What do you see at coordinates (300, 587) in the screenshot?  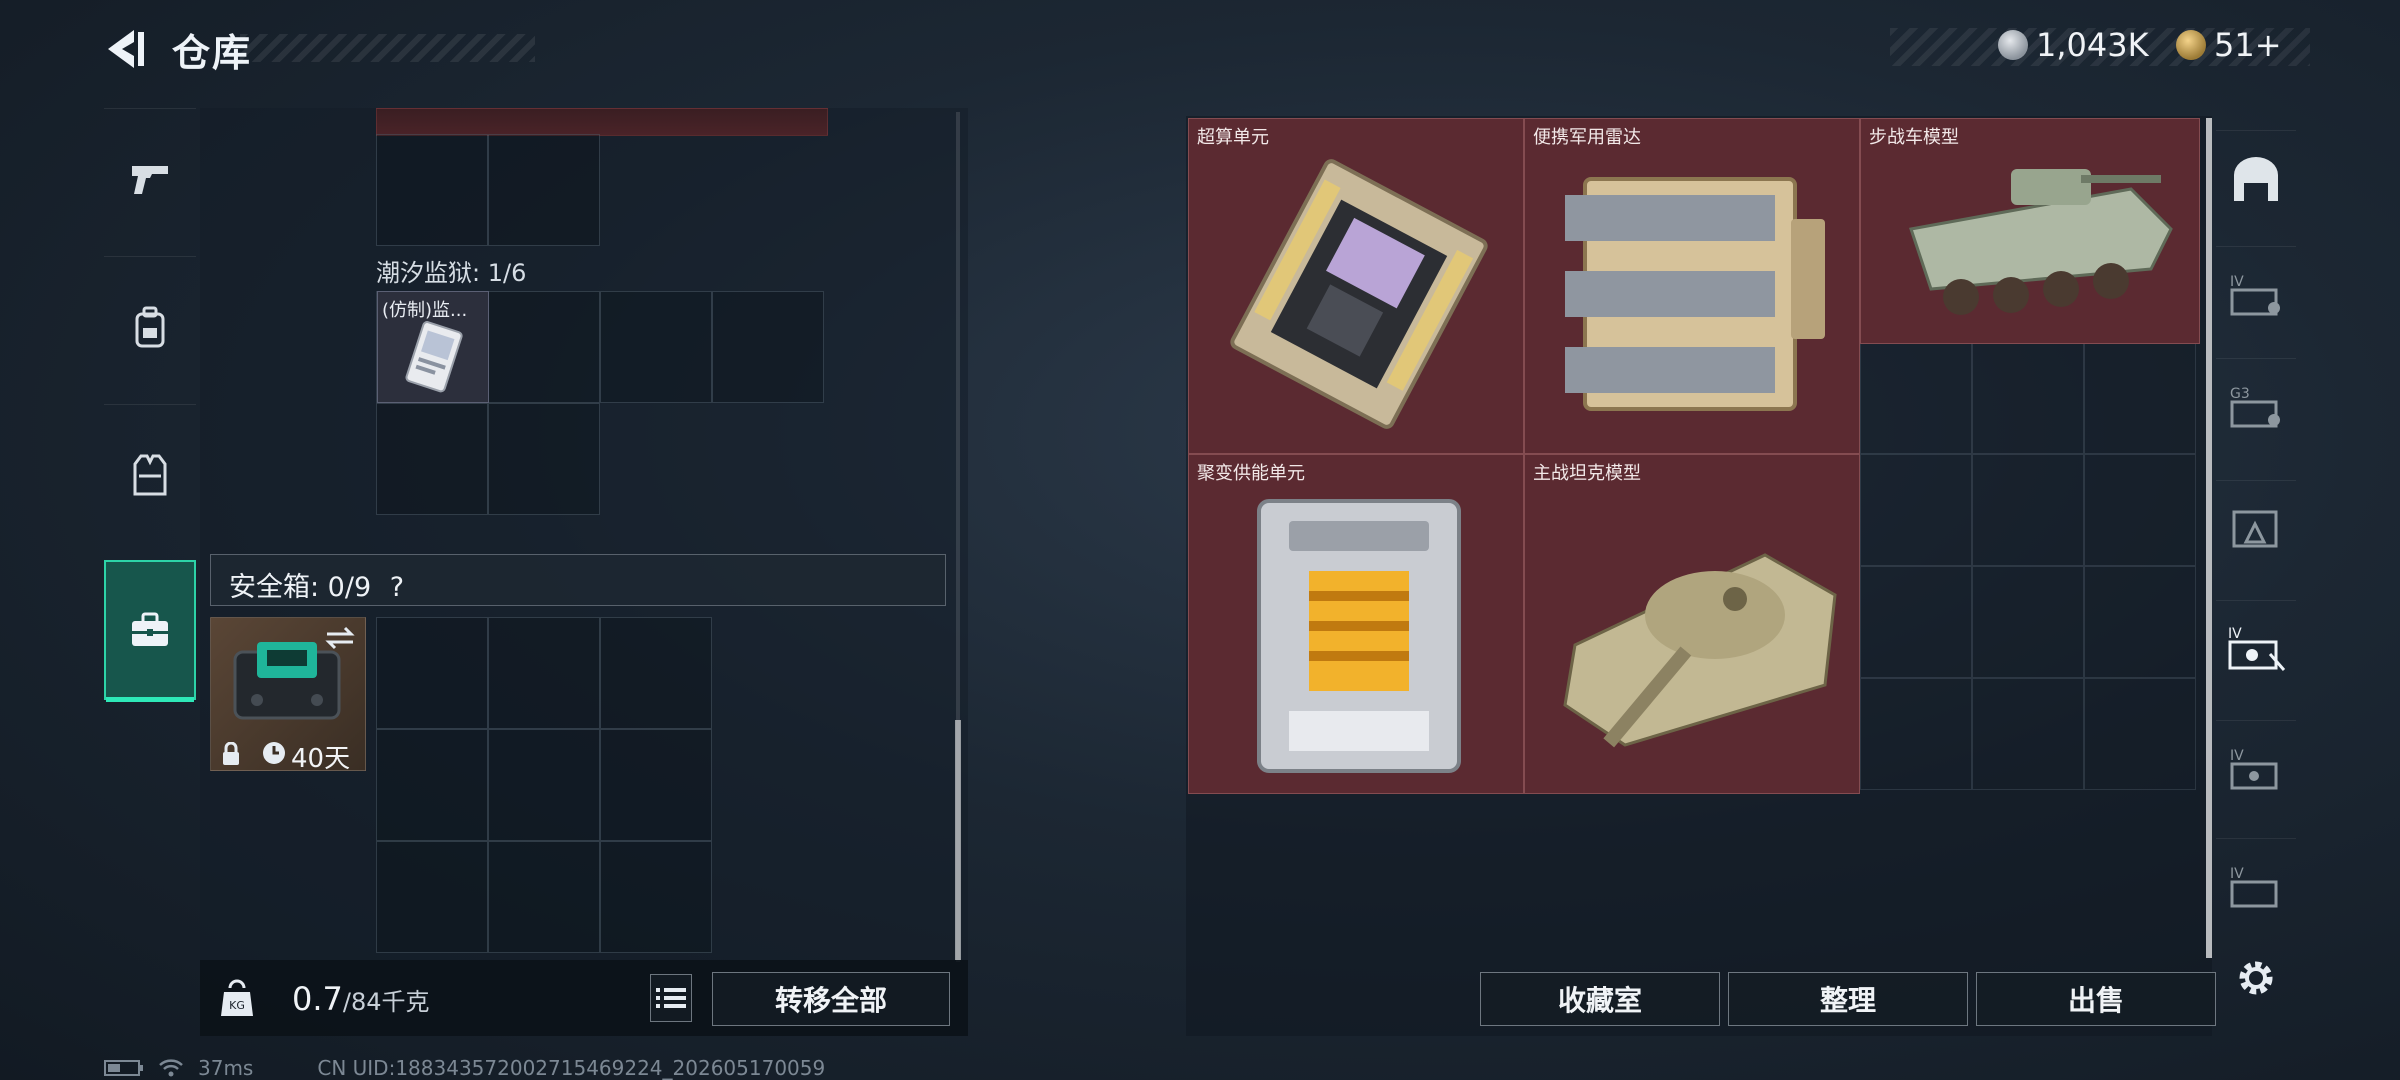 I see `safe-box-capacity: 安全箱: 0/9` at bounding box center [300, 587].